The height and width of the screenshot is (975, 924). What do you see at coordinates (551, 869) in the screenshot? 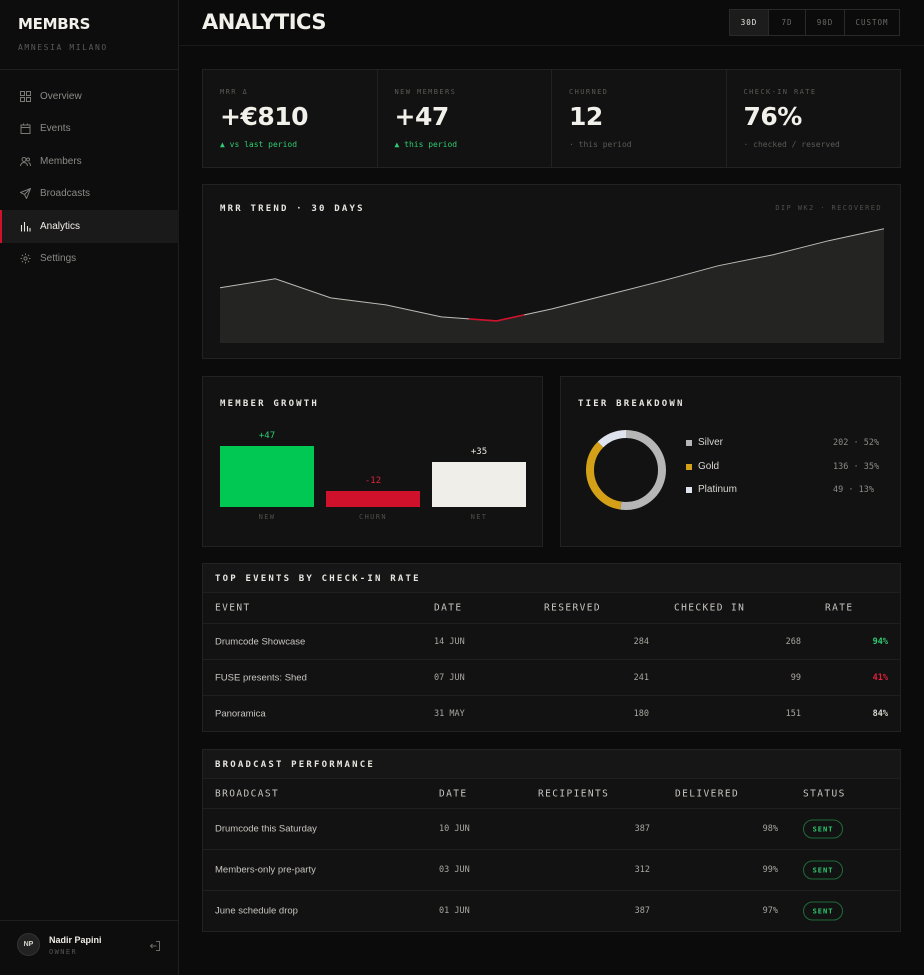
I see `table-row: Members-only pre-party 03 JUN 312 99% SENT` at bounding box center [551, 869].